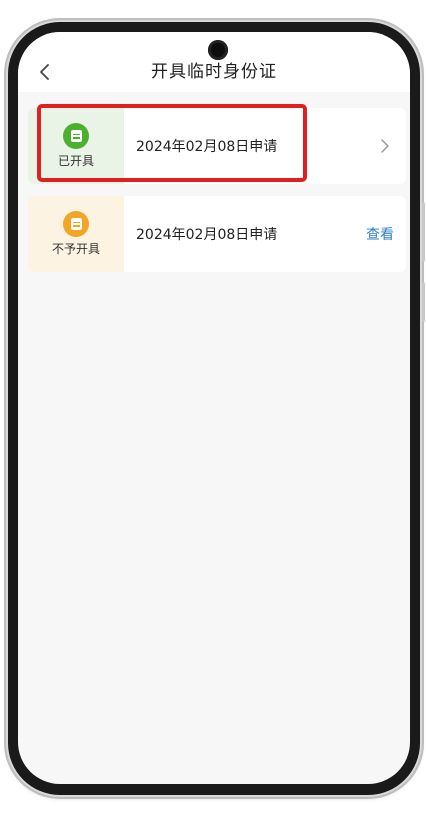 The height and width of the screenshot is (817, 426). Describe the element at coordinates (423, 302) in the screenshot. I see `volume-button` at that location.